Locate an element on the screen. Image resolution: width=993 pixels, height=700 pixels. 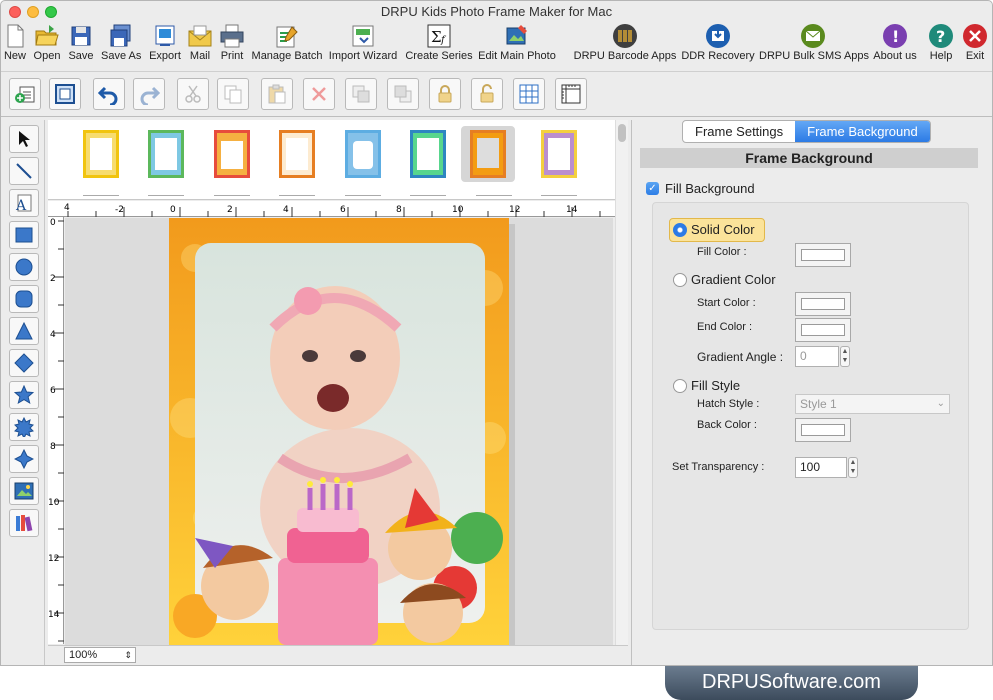
fill-background-checkbox: ✓ is located at coordinates (652, 188).